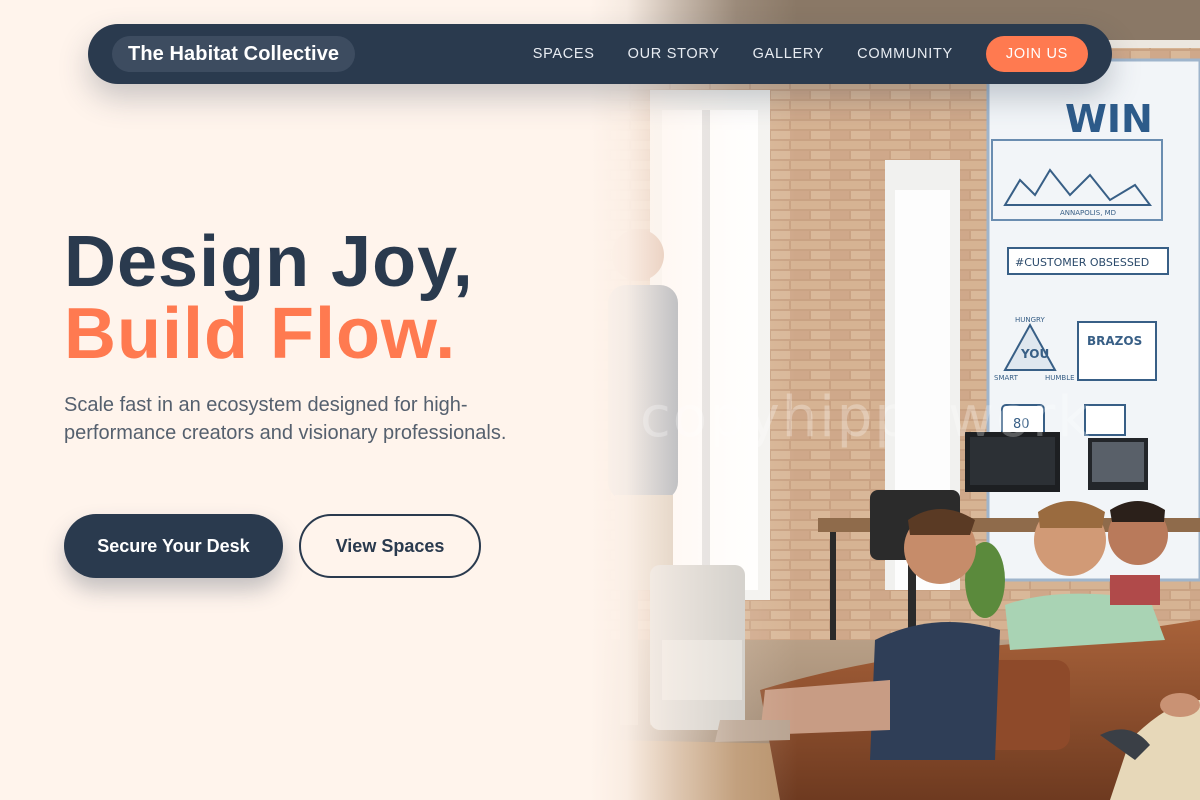 The width and height of the screenshot is (1200, 800). I want to click on svg-text: HUNGRY, so click(1030, 320).